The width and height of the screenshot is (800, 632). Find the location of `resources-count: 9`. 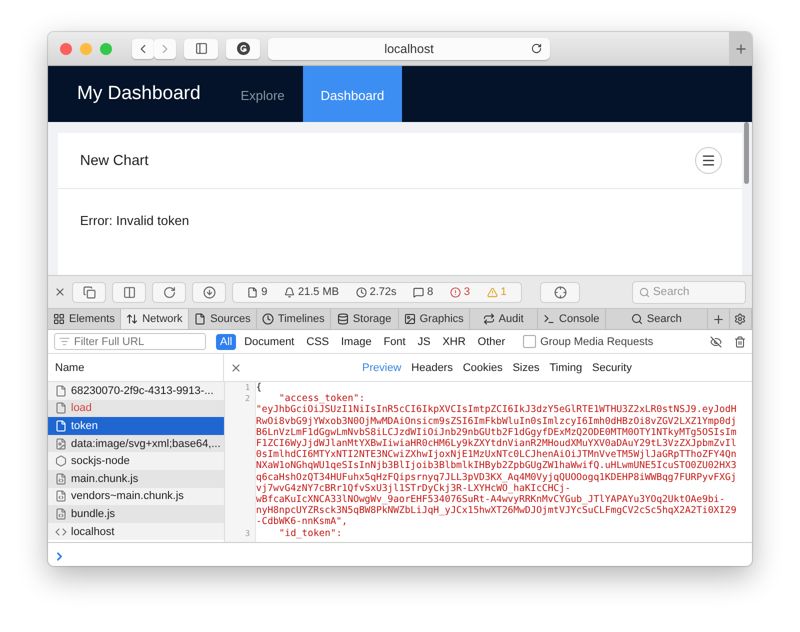

resources-count: 9 is located at coordinates (257, 292).